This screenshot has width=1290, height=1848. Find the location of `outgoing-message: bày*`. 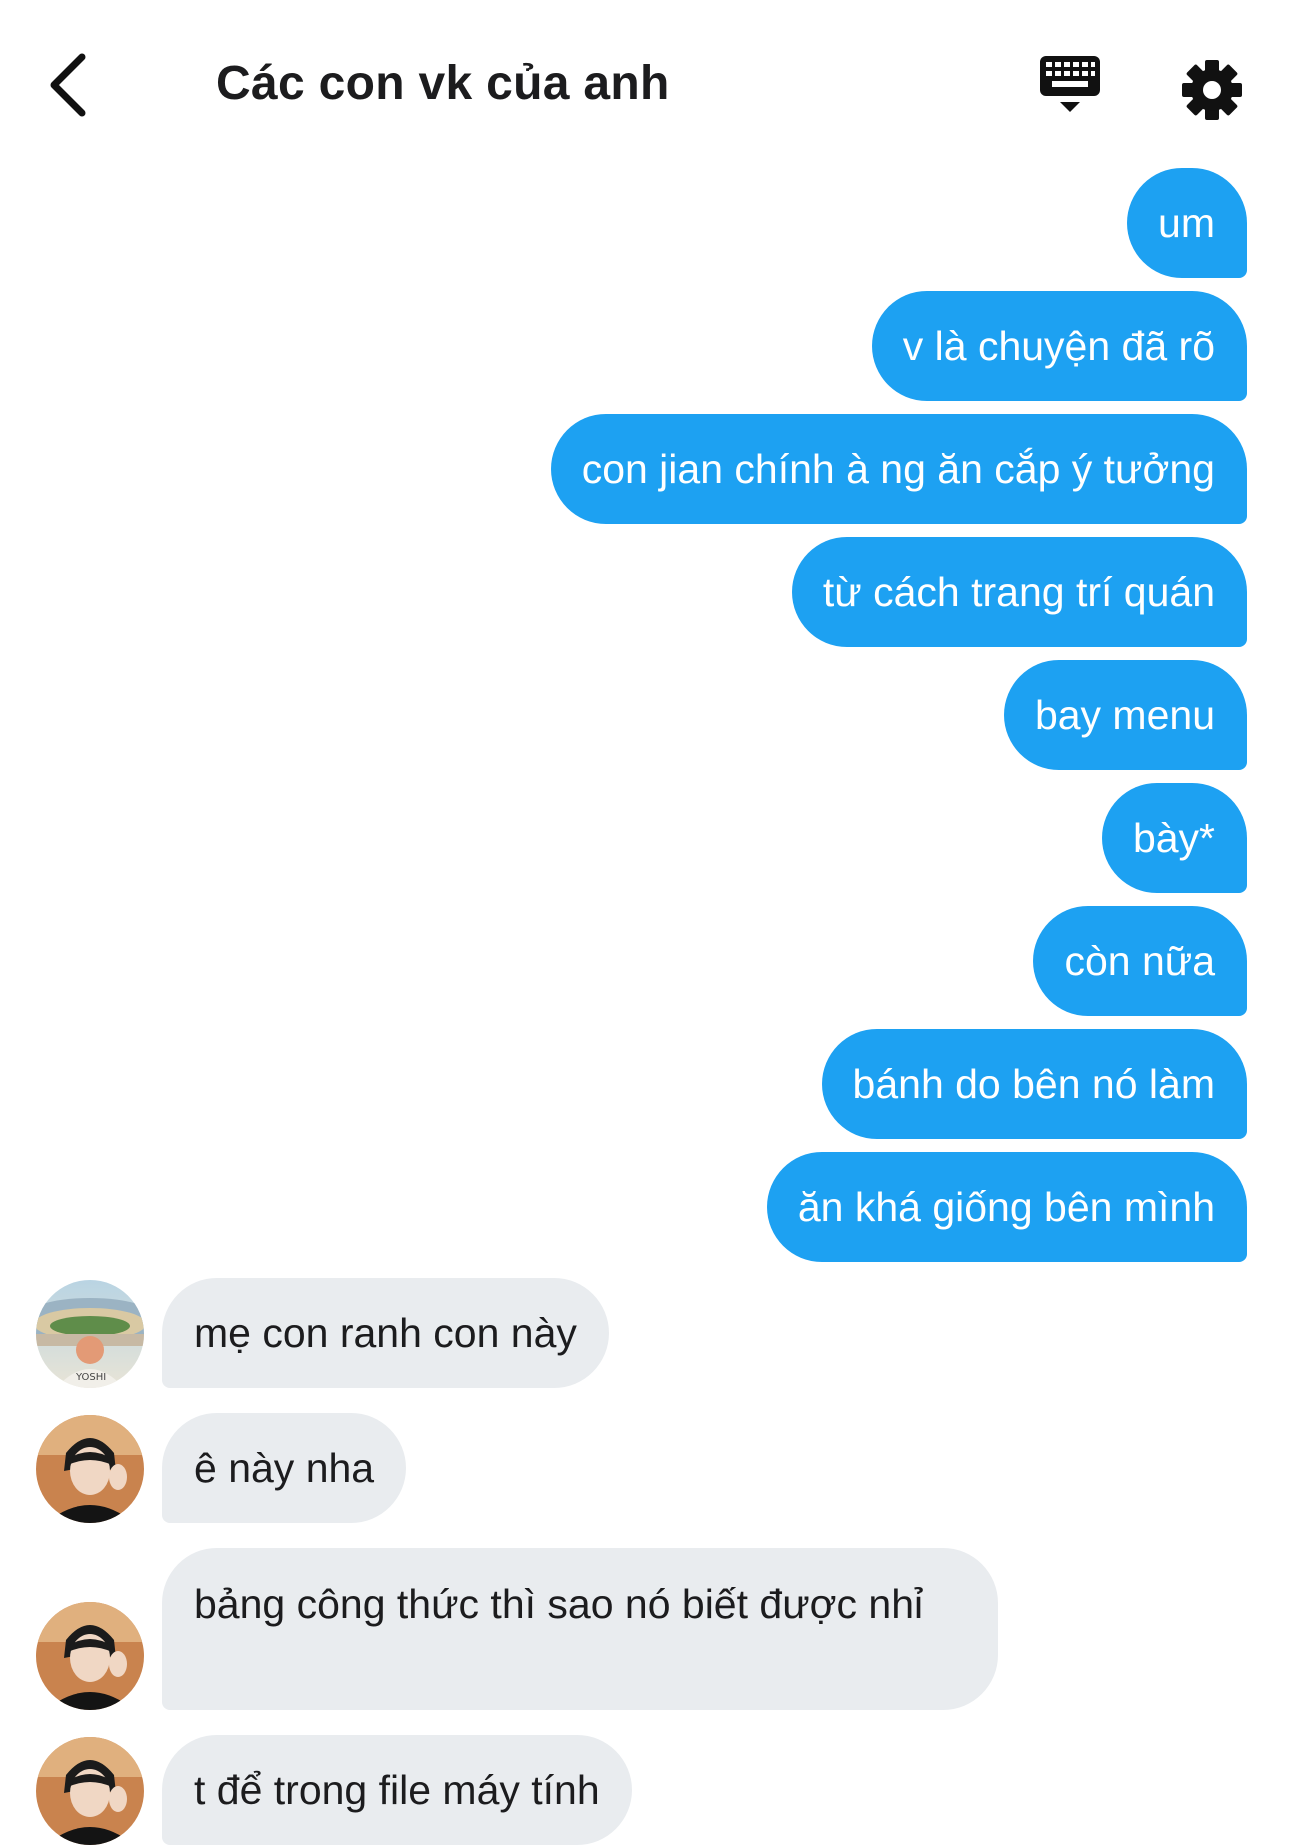

outgoing-message: bày* is located at coordinates (1174, 838).